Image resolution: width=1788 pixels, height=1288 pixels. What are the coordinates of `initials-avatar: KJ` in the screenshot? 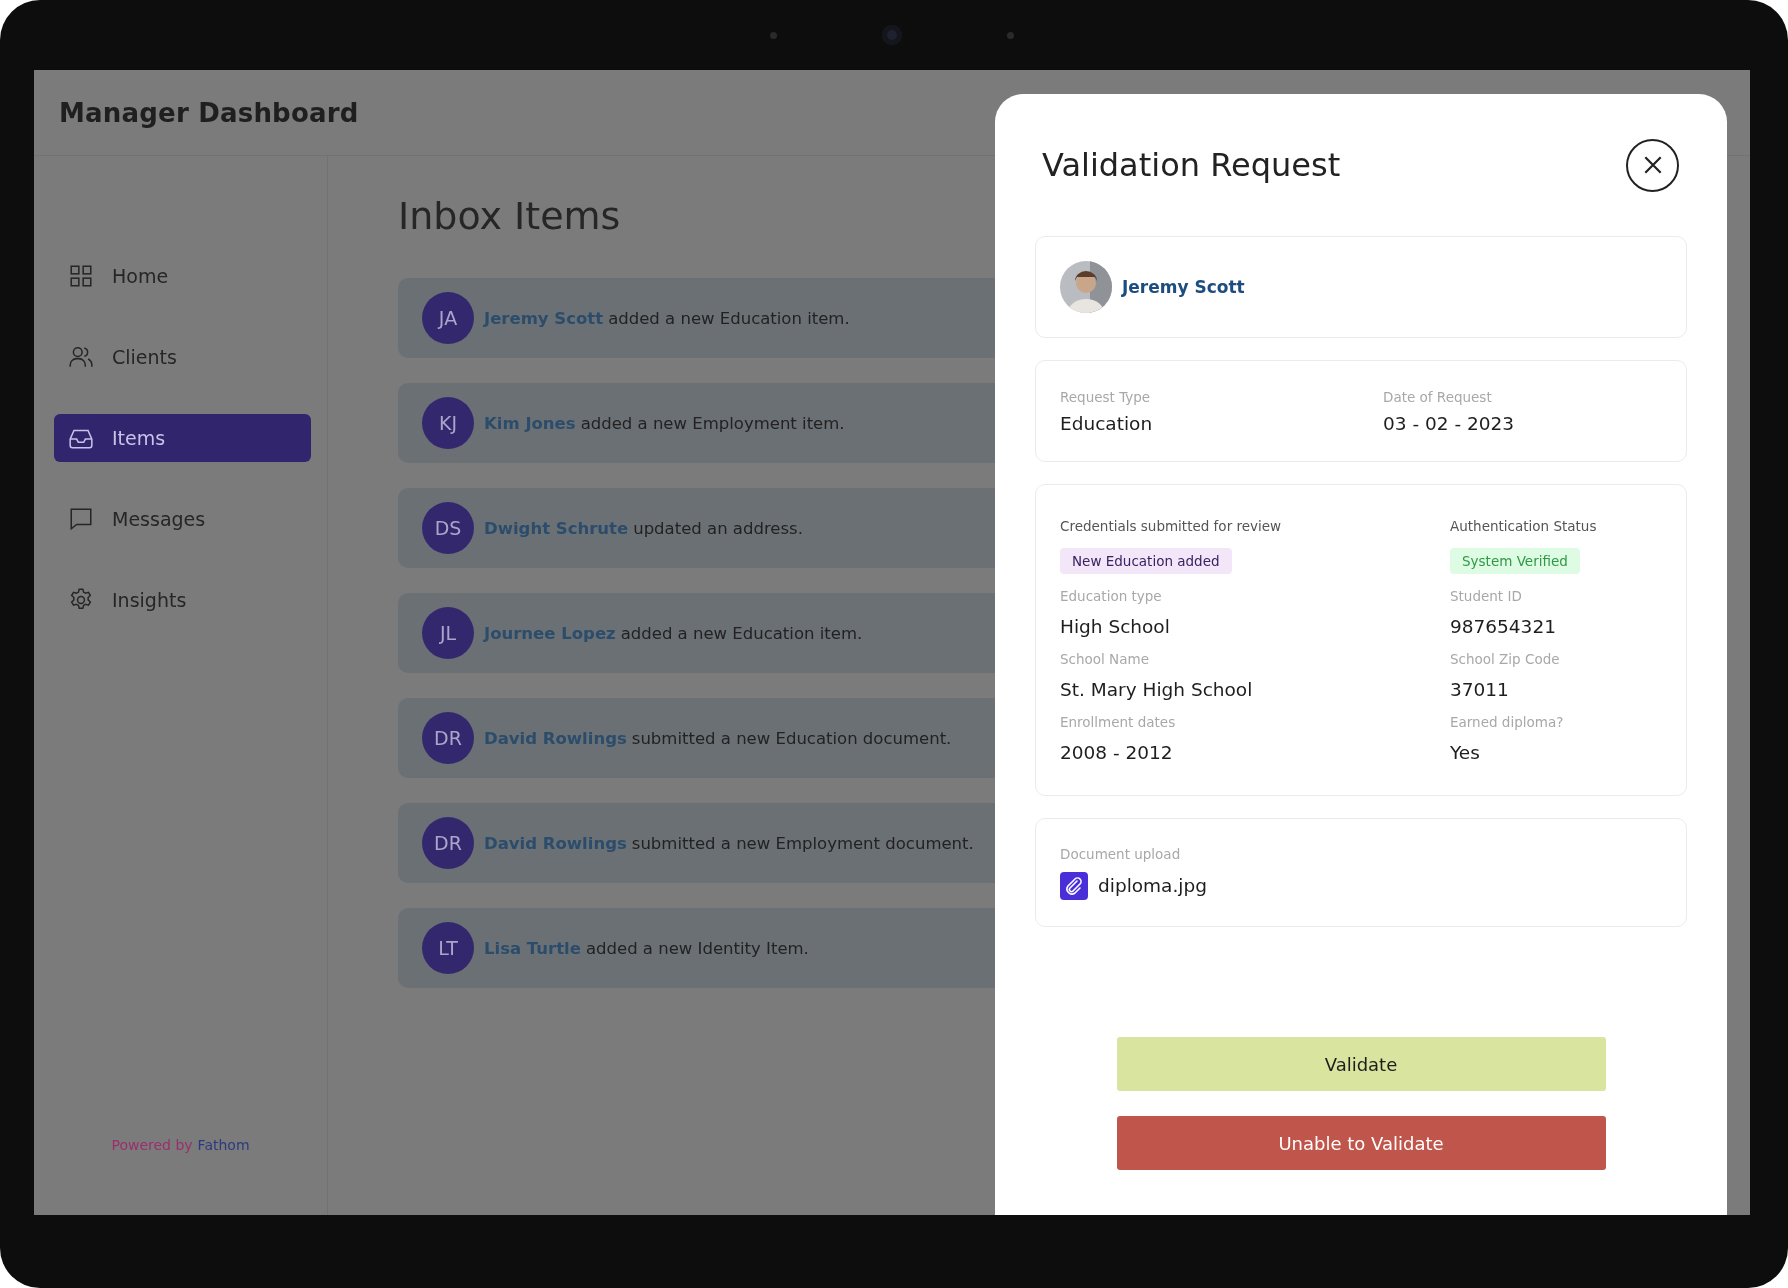 It's located at (448, 423).